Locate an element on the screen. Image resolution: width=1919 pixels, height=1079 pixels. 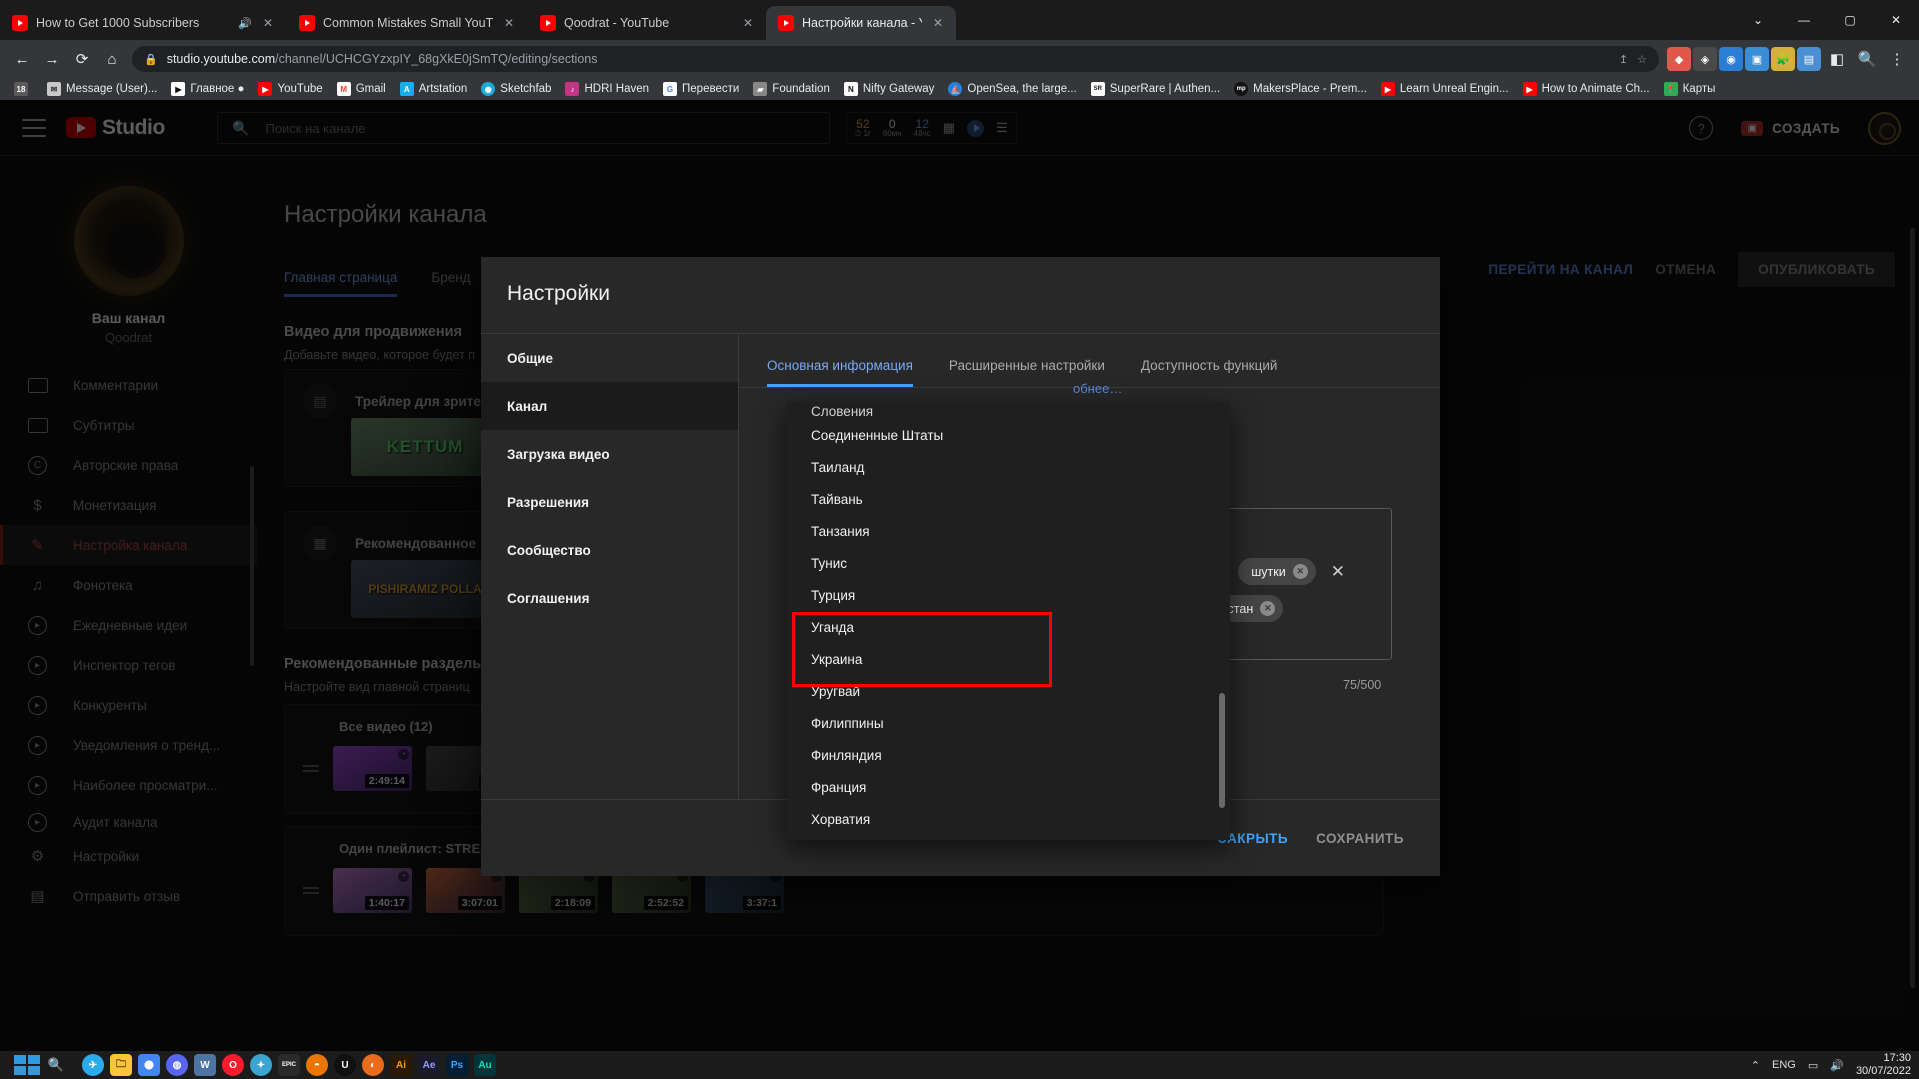
country-option: Тайвань is located at coordinates (1008, 499).